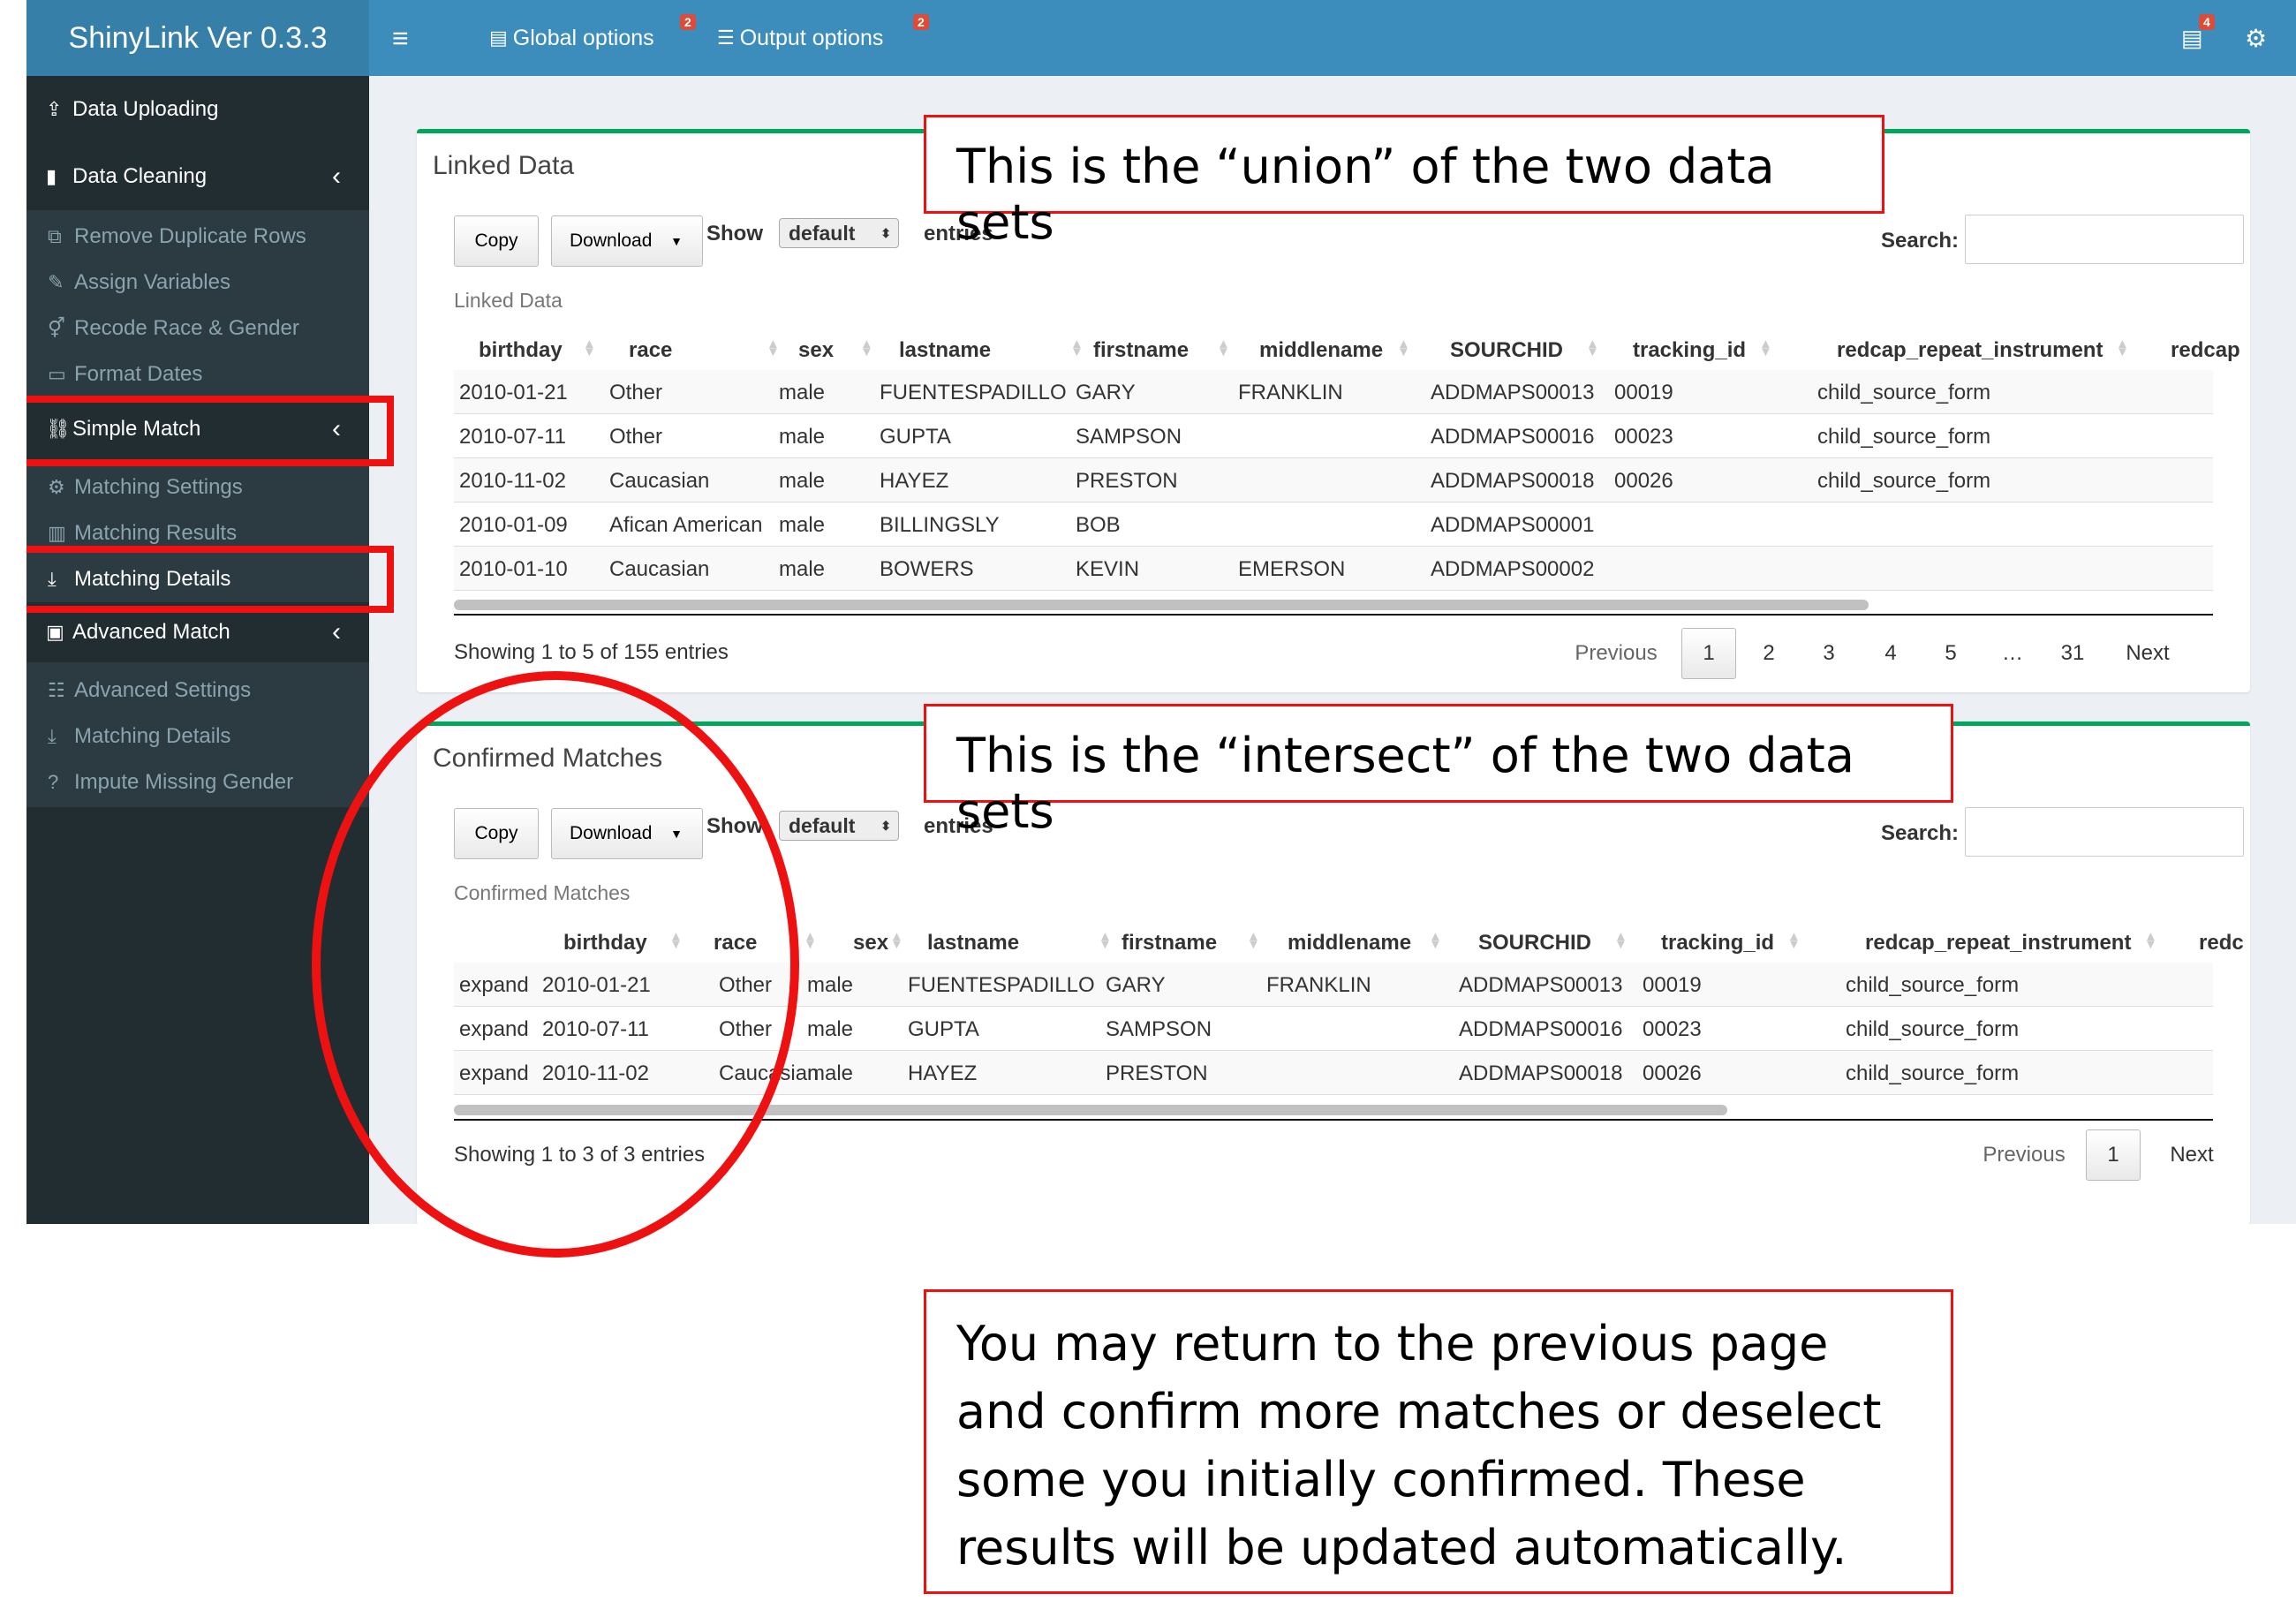  I want to click on sidebar-item-format-dates: ▭ Format Dates, so click(197, 374).